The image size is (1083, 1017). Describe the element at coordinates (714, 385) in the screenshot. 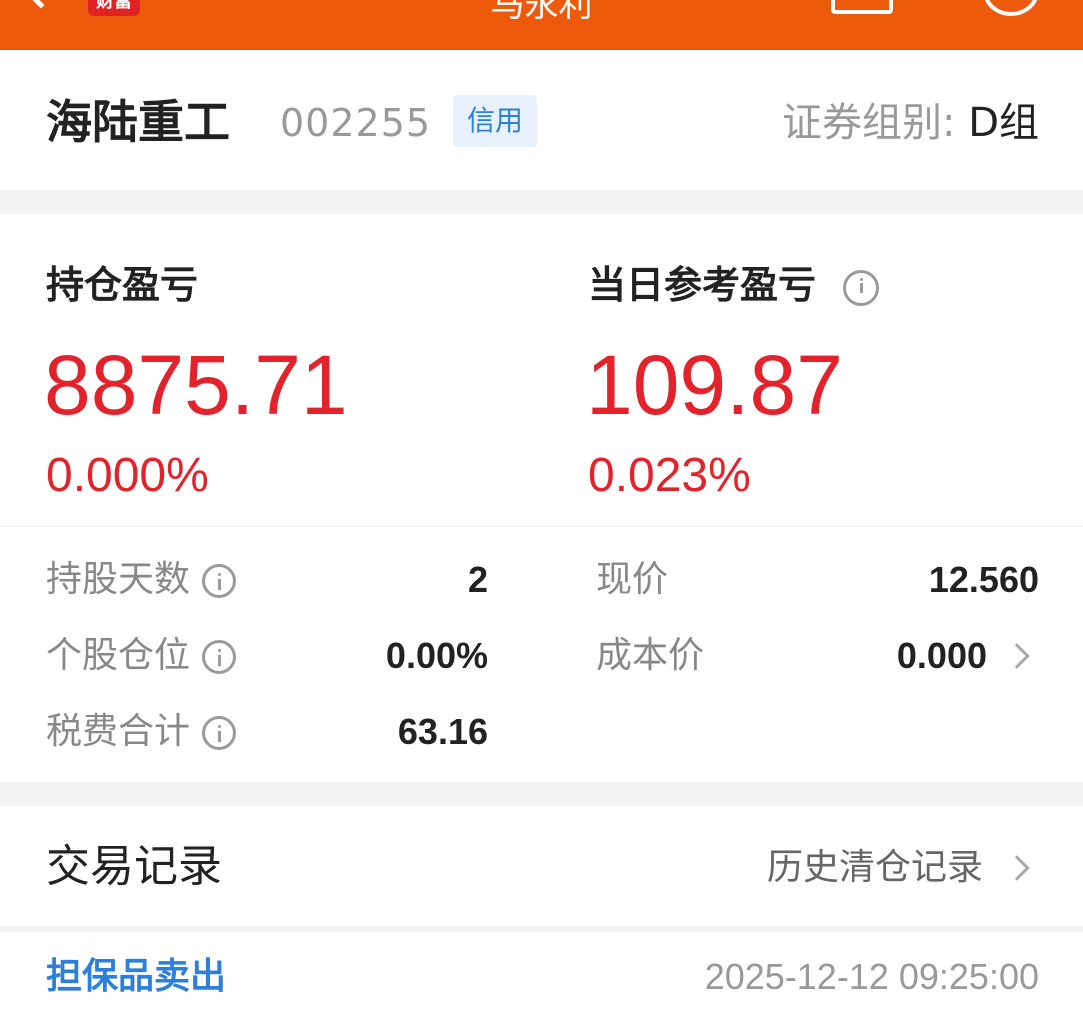

I see `daily-pnl-value: 109.87` at that location.